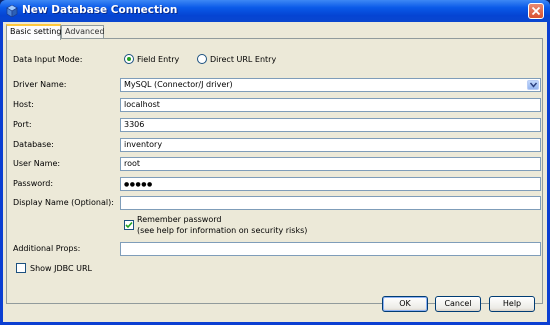 This screenshot has height=325, width=550. Describe the element at coordinates (512, 304) in the screenshot. I see `help-button: Help` at that location.